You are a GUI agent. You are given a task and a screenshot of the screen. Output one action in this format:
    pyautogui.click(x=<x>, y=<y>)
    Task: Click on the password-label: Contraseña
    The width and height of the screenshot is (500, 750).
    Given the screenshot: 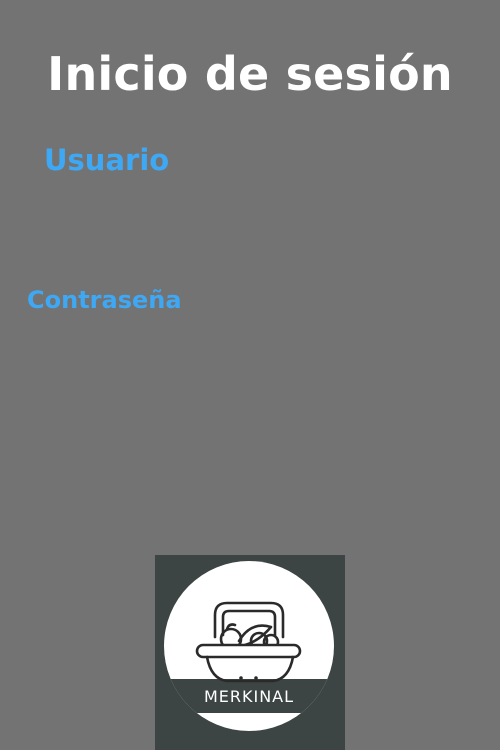 What is the action you would take?
    pyautogui.click(x=104, y=300)
    